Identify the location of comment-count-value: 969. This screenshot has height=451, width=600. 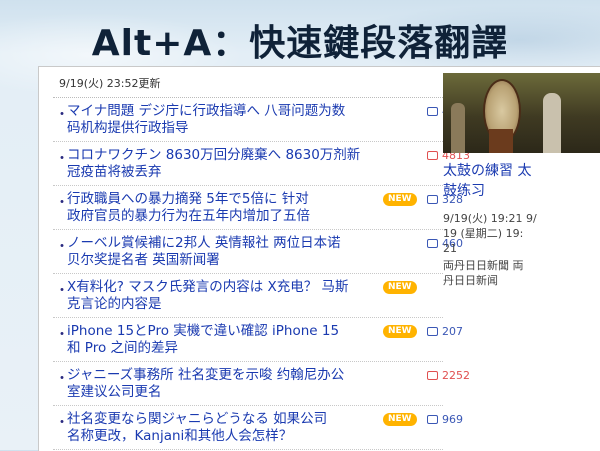
(452, 419).